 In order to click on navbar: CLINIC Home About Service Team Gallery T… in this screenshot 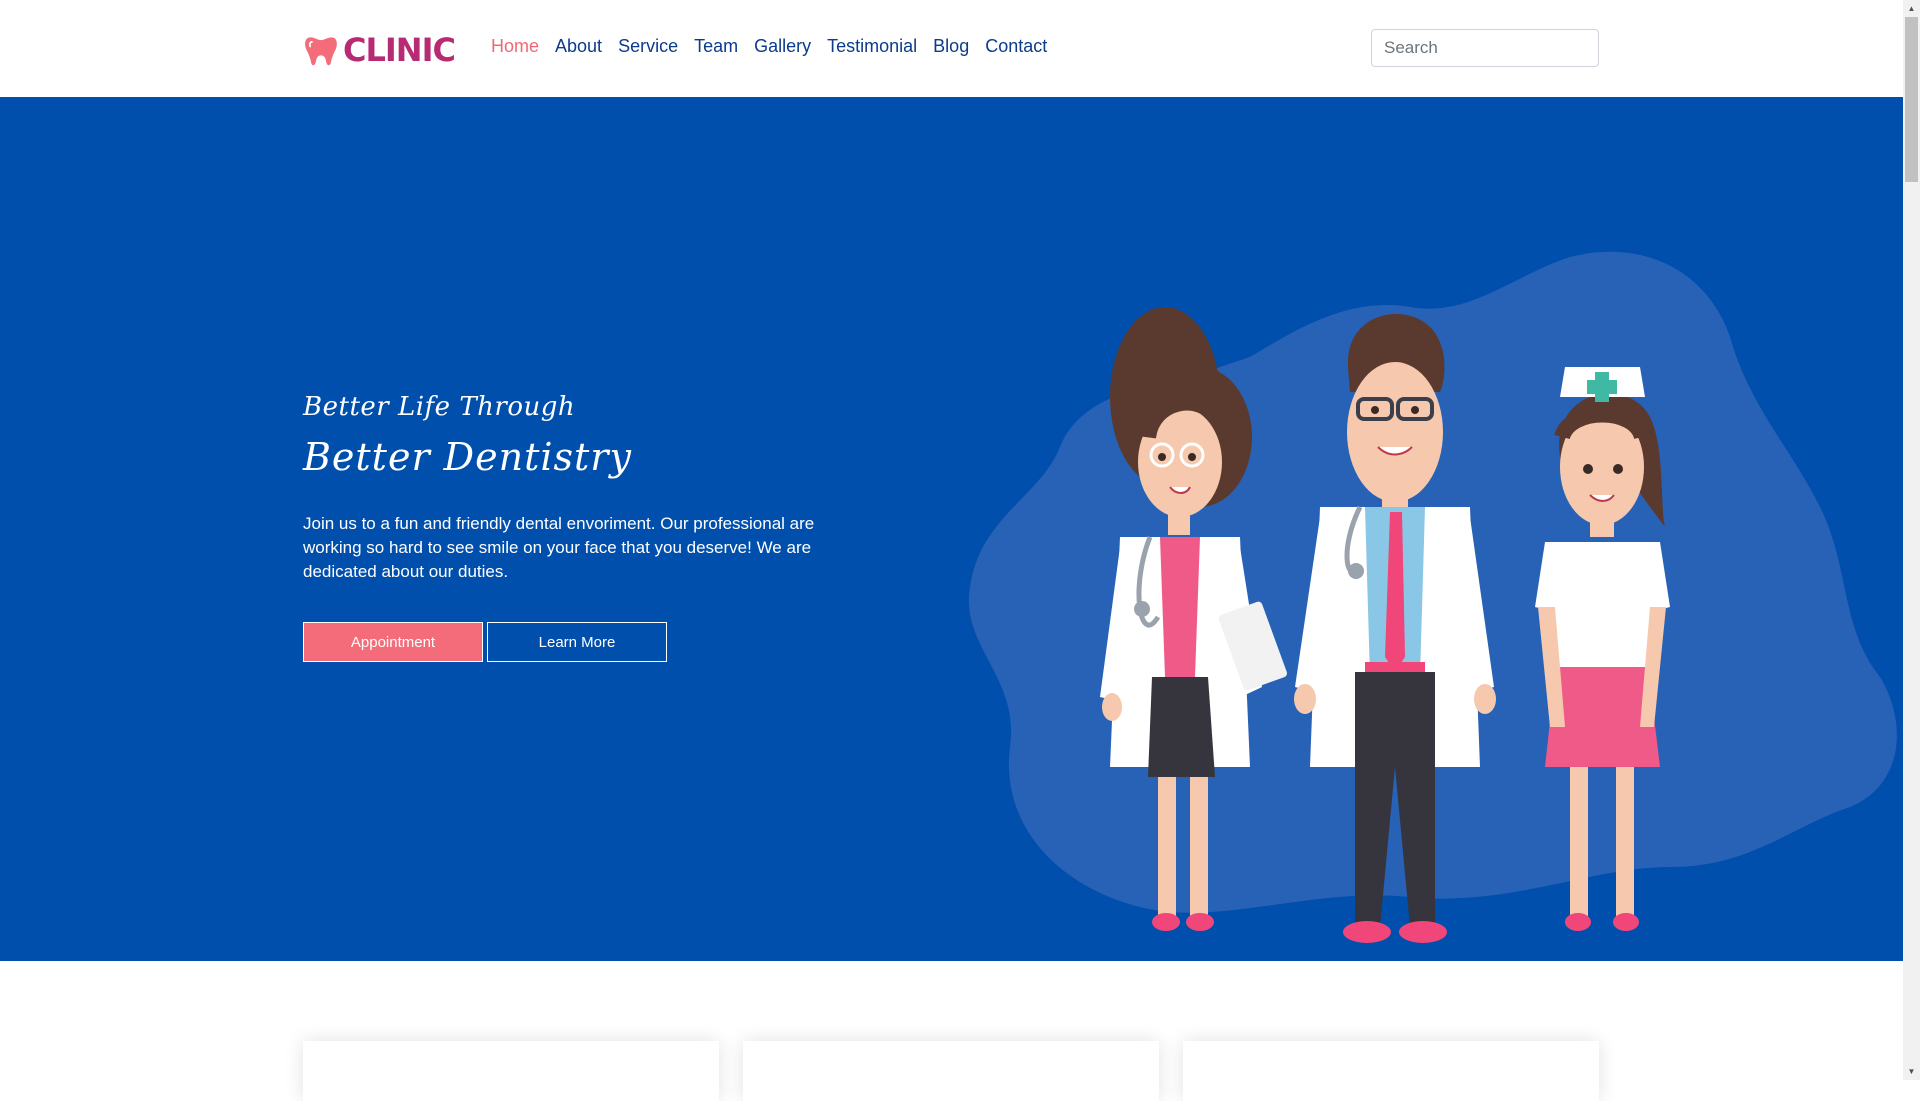, I will do `click(951, 49)`.